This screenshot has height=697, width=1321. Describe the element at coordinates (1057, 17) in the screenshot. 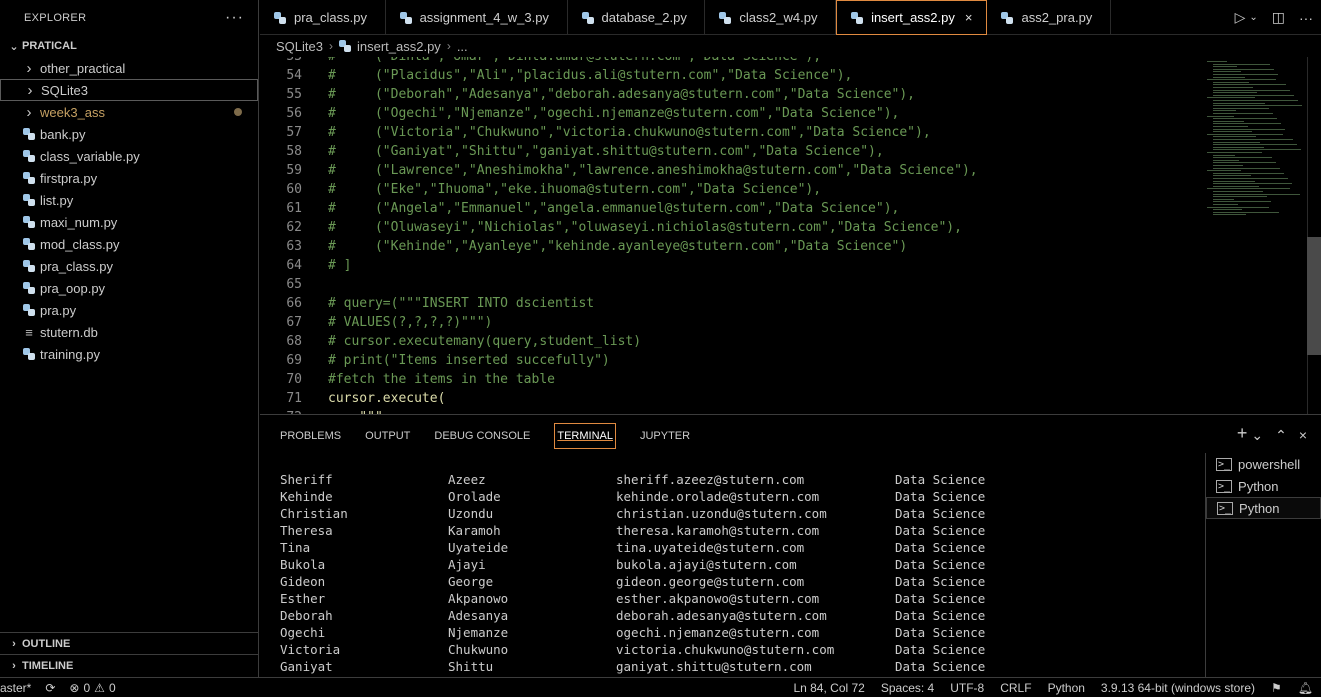

I see `tab-label: ass2_pra.py` at that location.